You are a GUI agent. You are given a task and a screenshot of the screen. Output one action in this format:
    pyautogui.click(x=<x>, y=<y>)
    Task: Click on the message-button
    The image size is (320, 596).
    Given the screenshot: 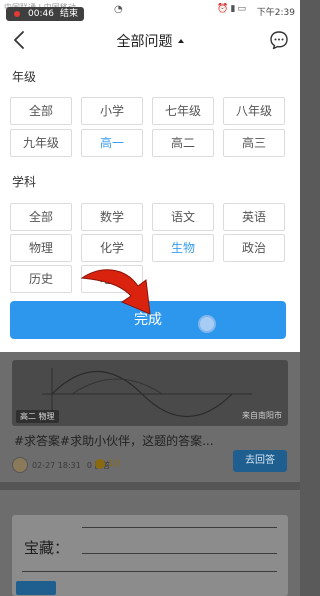 What is the action you would take?
    pyautogui.click(x=279, y=40)
    